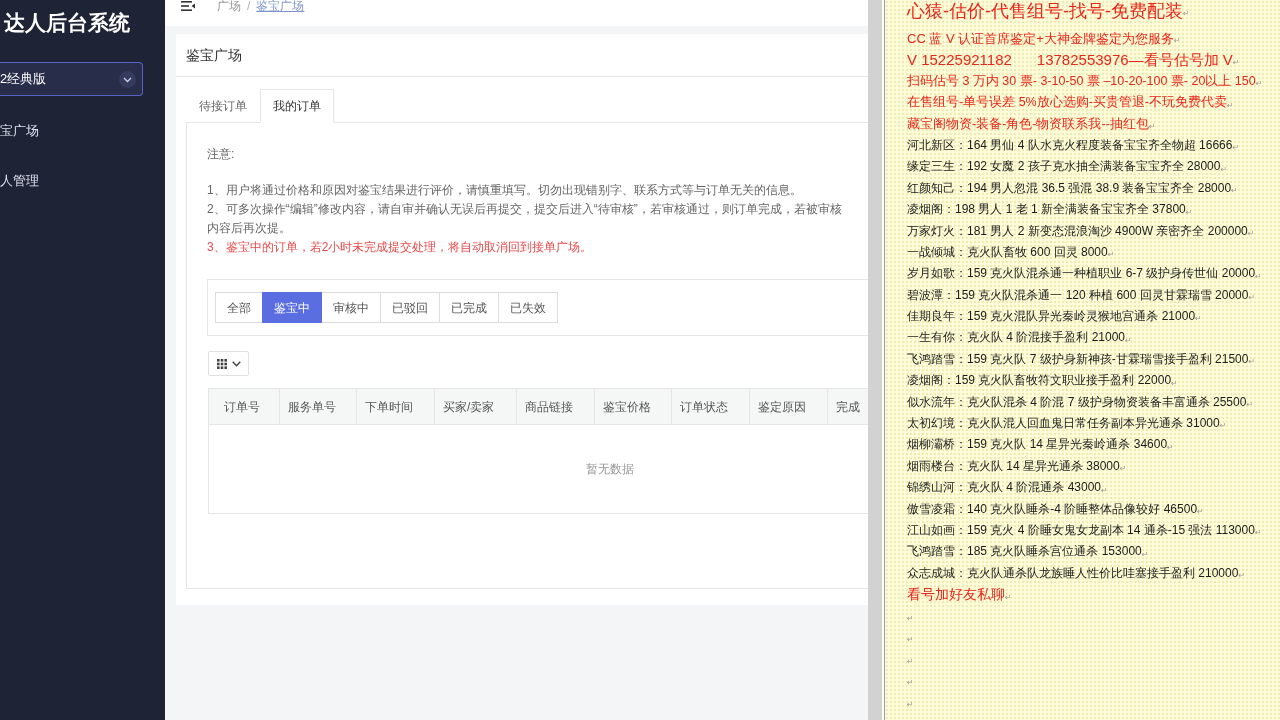 This screenshot has width=1280, height=720. I want to click on notice-text: 1、用户将通过价格和原因对鉴宝结果进行评价，请慎重填写。切勿出现错别字、联系方式等与订单无关的信息。, so click(505, 190).